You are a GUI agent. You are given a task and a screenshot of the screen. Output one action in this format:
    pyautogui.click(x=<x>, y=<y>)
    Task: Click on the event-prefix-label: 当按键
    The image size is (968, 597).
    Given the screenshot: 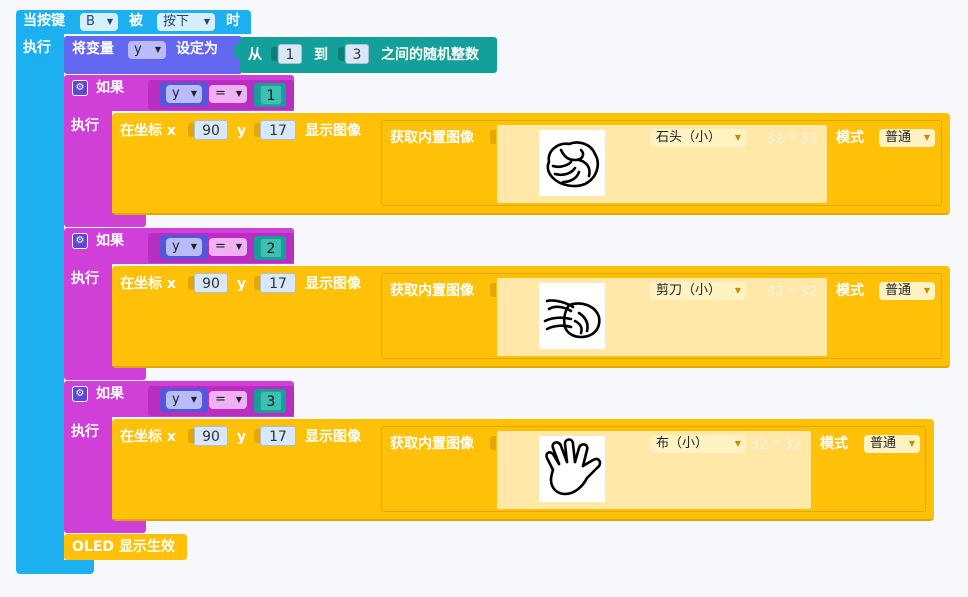 What is the action you would take?
    pyautogui.click(x=44, y=21)
    